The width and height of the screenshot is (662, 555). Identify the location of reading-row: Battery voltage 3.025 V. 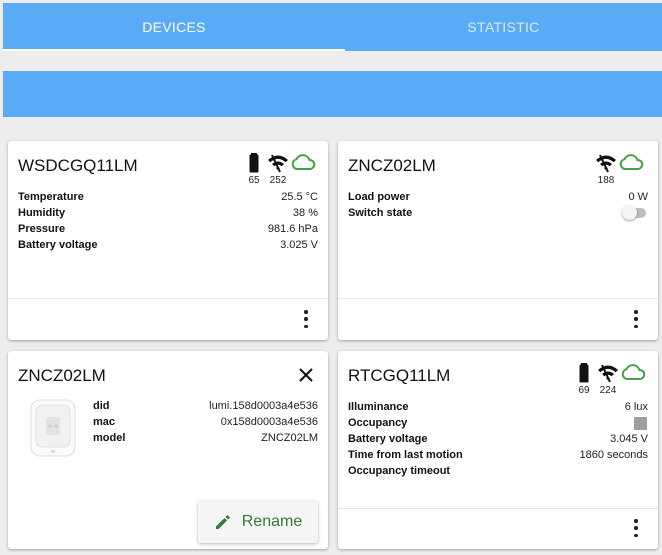
(168, 245).